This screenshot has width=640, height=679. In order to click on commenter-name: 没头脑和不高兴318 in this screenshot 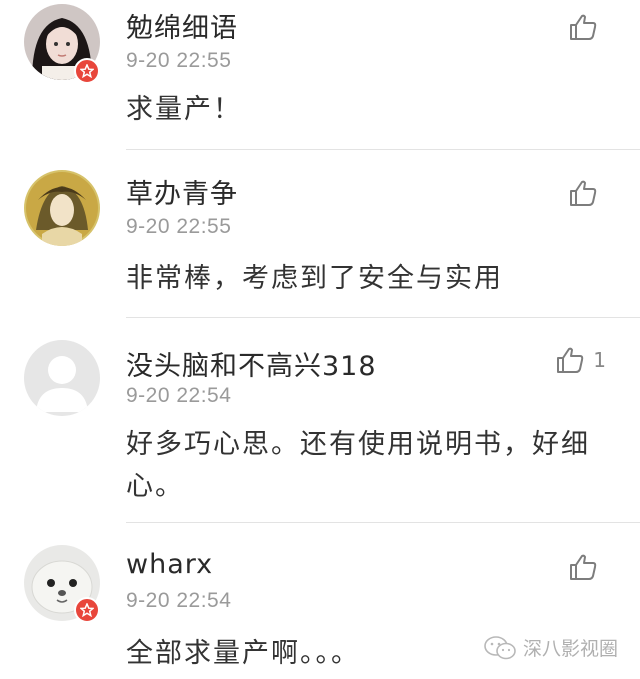, I will do `click(251, 363)`.